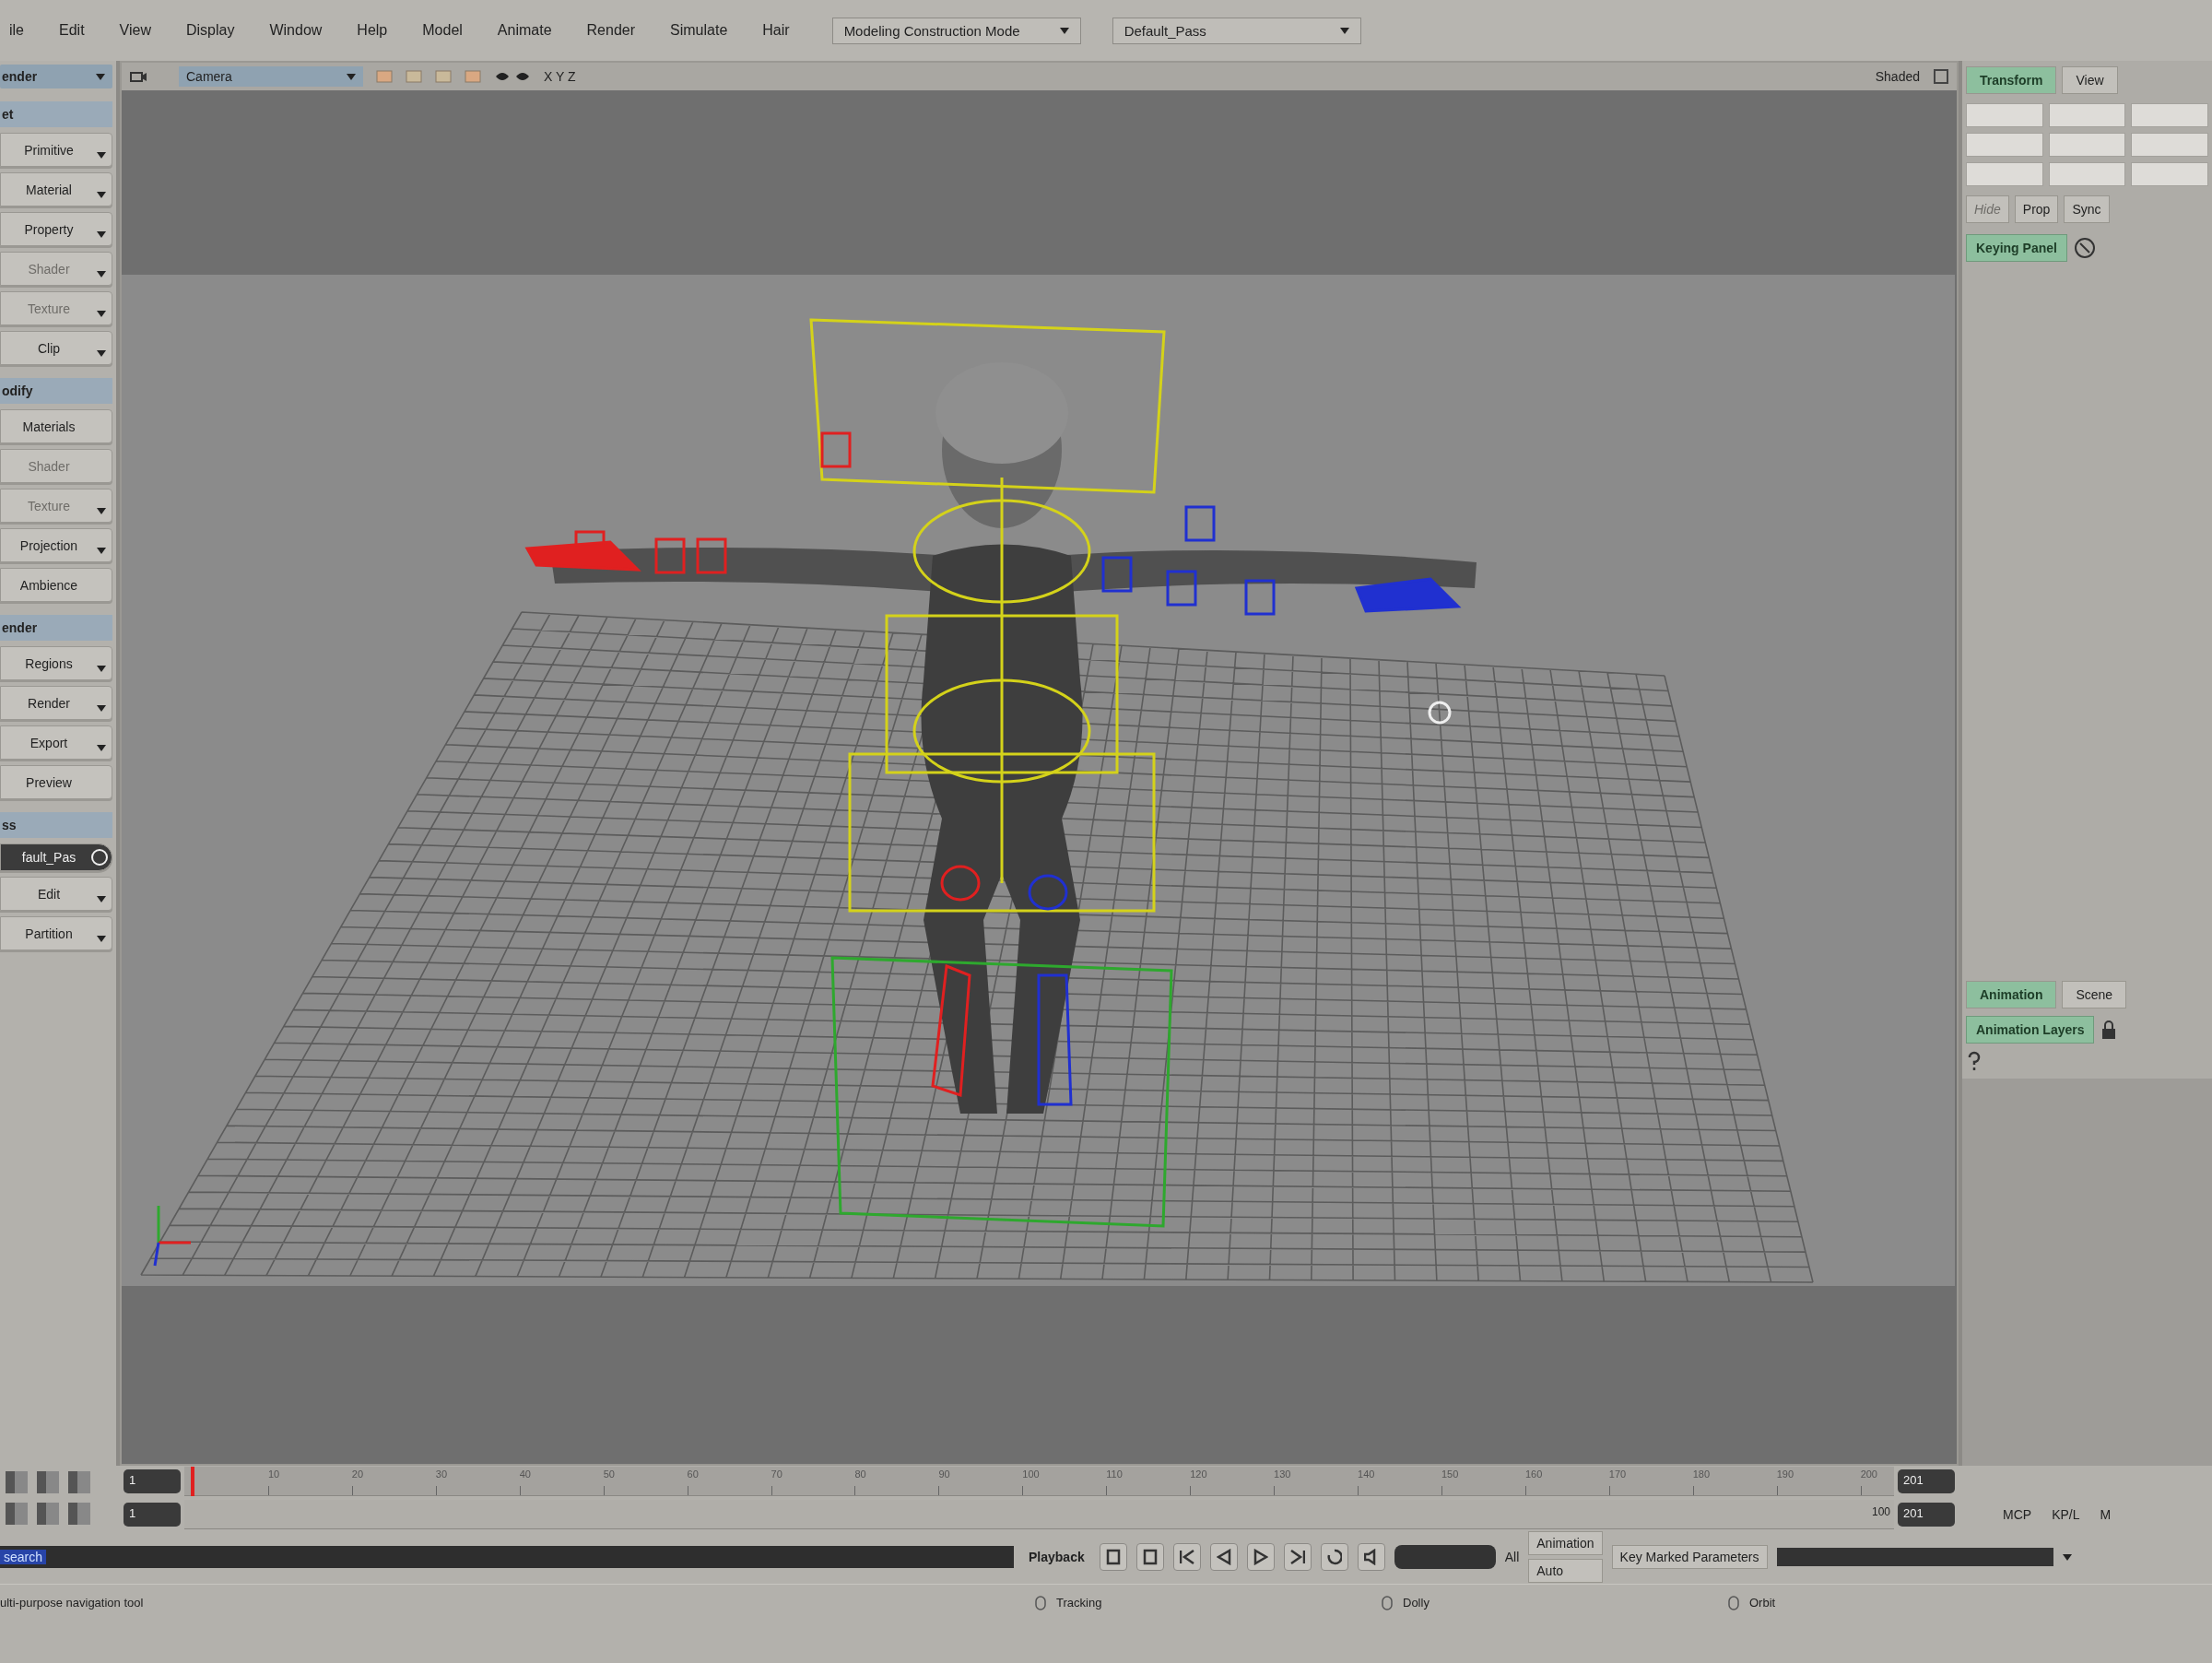  What do you see at coordinates (2036, 209) in the screenshot?
I see `panel-button: Prop` at bounding box center [2036, 209].